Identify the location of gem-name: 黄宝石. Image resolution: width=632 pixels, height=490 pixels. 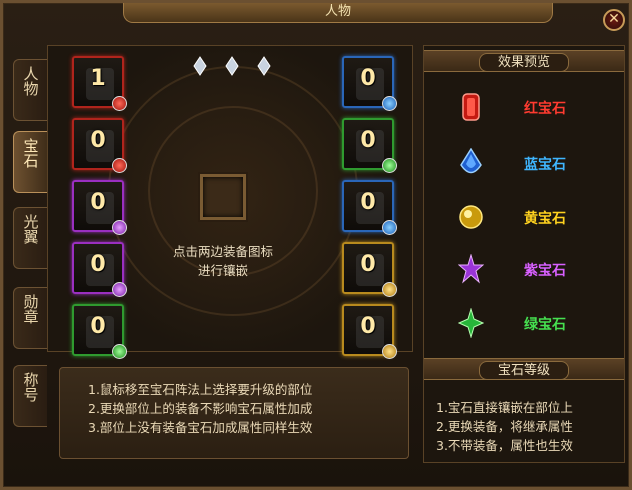
(545, 219).